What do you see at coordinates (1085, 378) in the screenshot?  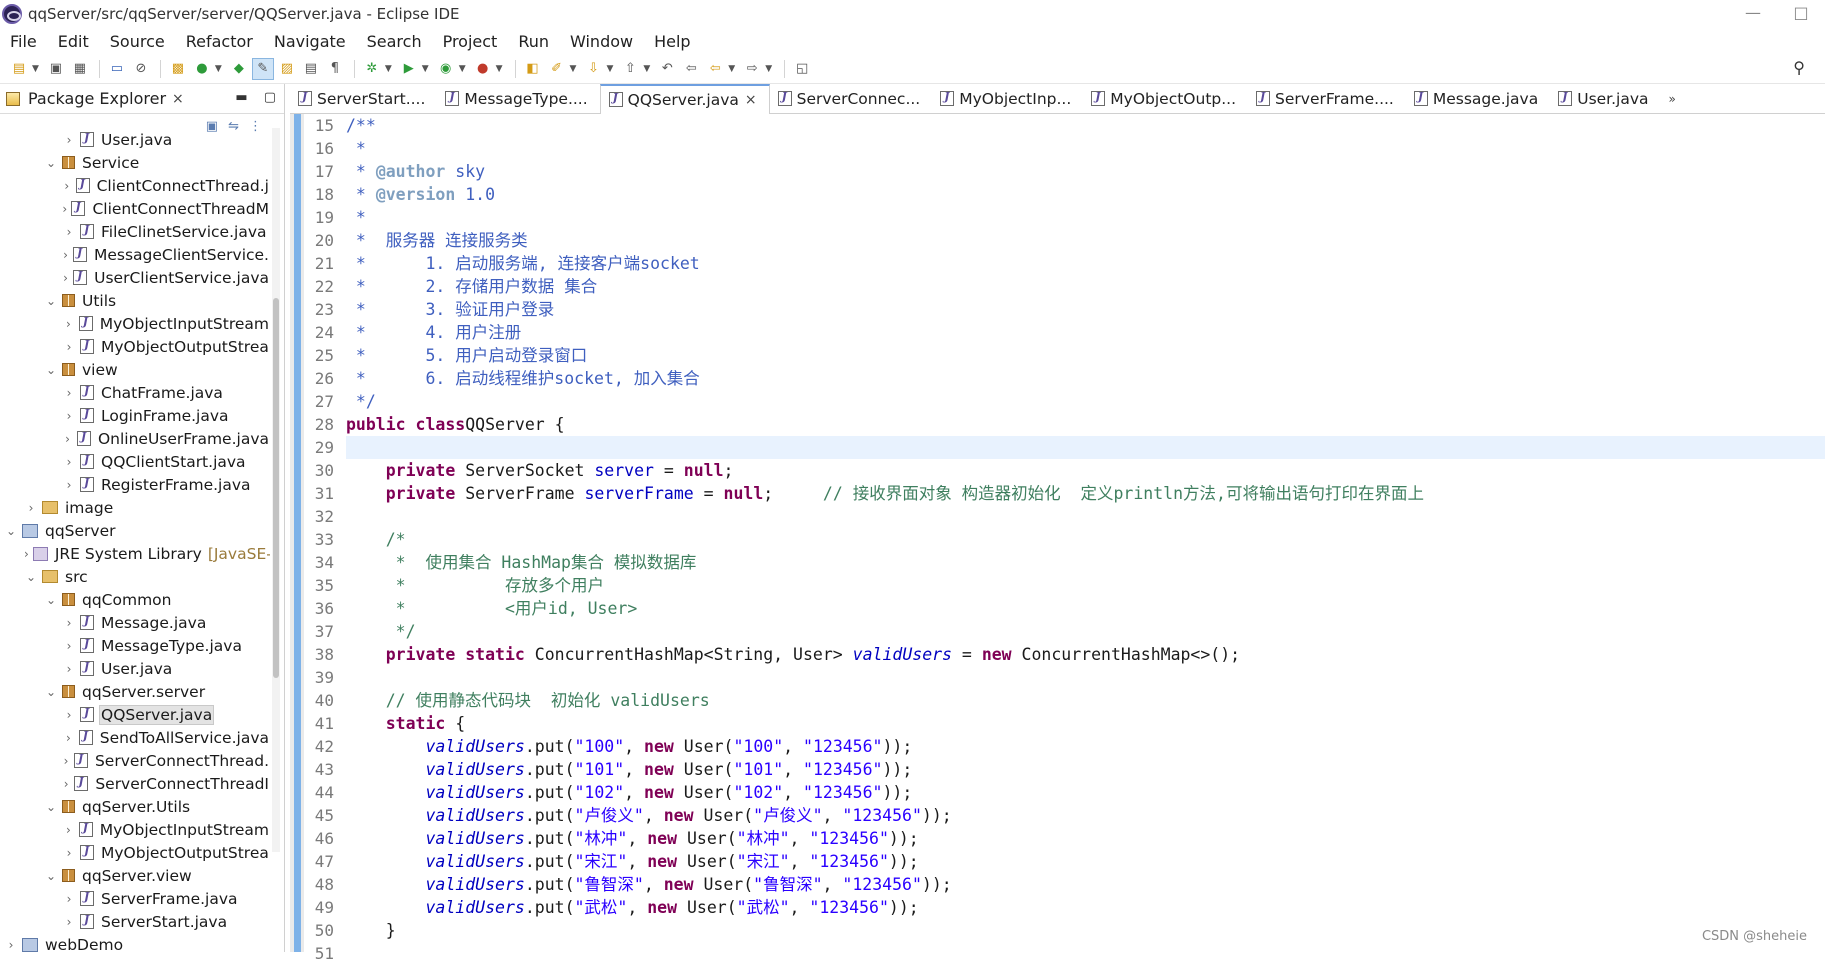 I see `code-line: * 6. 启动线程维护socket, 加入集合` at bounding box center [1085, 378].